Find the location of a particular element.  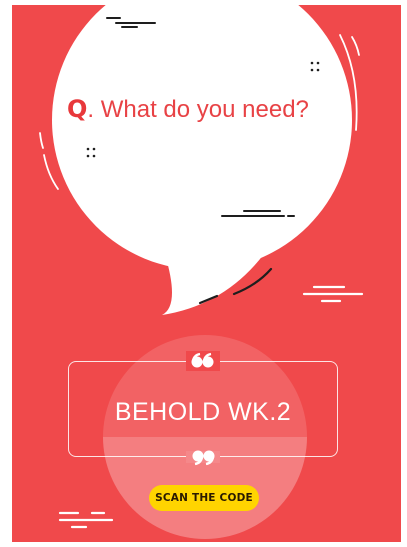

title-frame: BEHOLD WK.2 is located at coordinates (203, 409).